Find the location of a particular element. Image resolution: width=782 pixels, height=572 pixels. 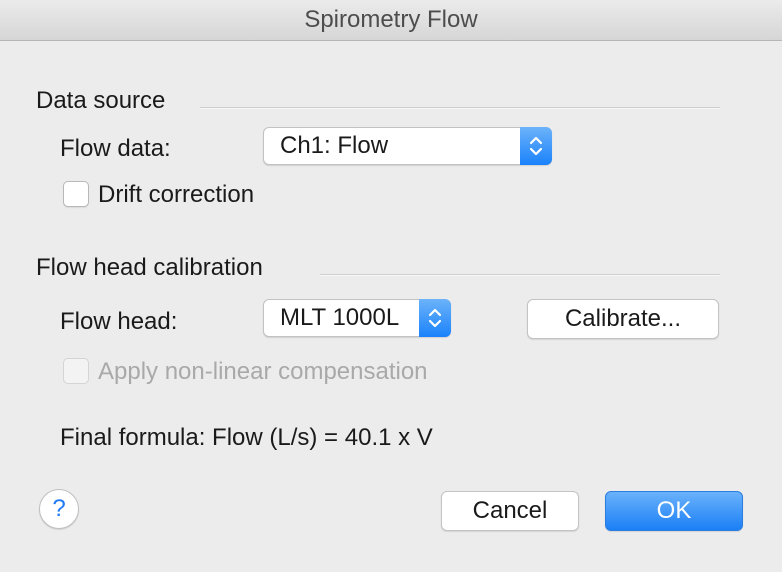

flow-data-select: Ch1: Flow is located at coordinates (407, 146).